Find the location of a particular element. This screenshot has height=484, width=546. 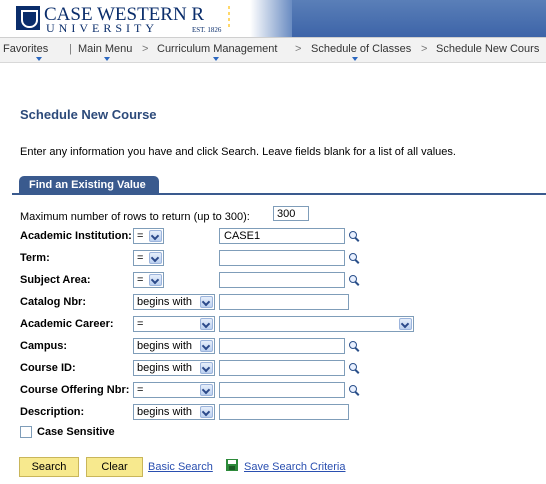

max-rows-input: 300 is located at coordinates (291, 213).